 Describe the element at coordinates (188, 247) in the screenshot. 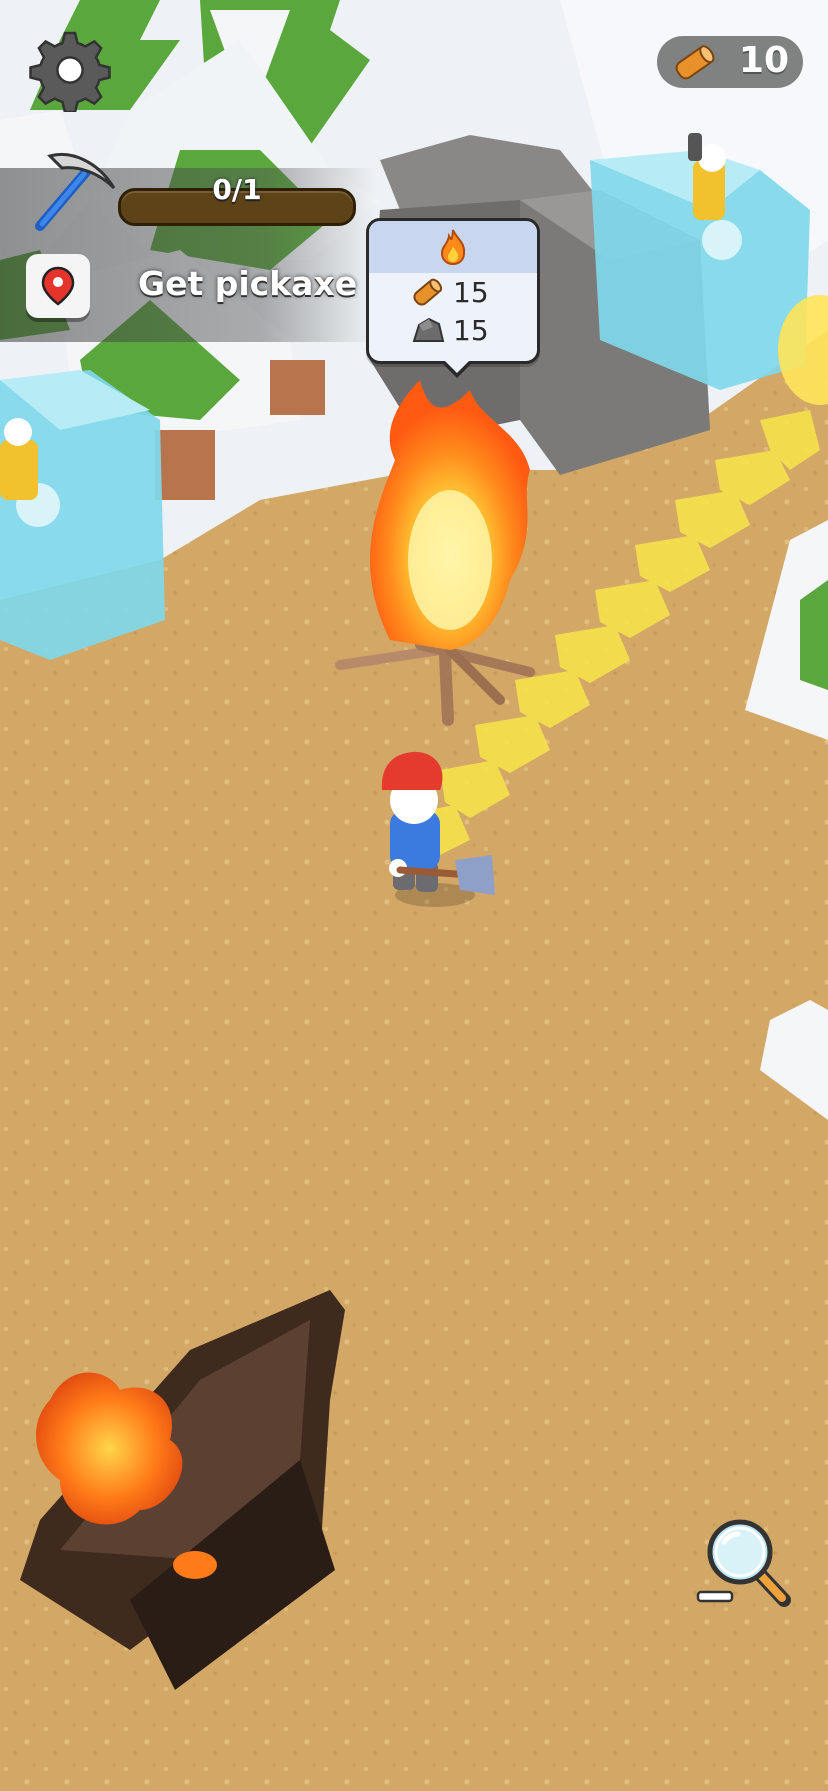

I see `quest-panel: 0/1 Get pickaxe` at that location.